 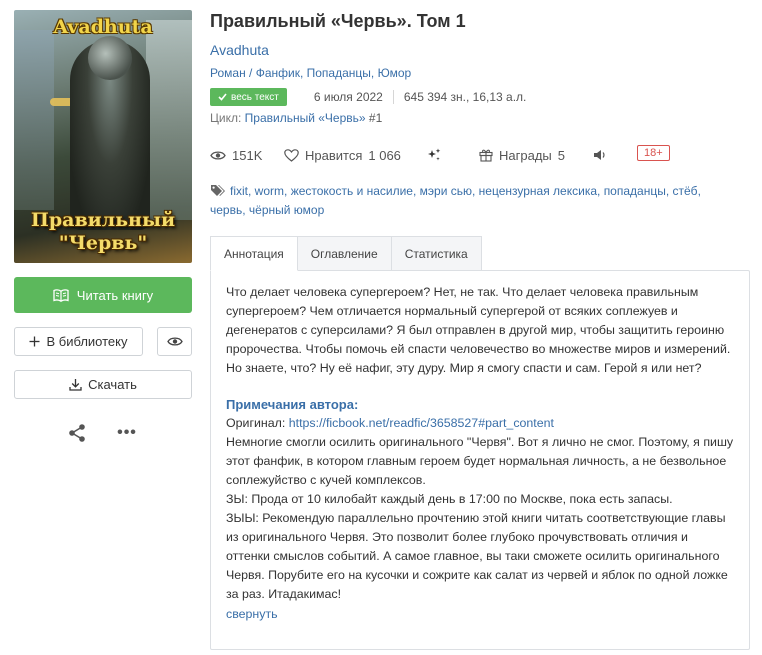 I want to click on publish-date: 6 июля 2022, so click(x=354, y=97).